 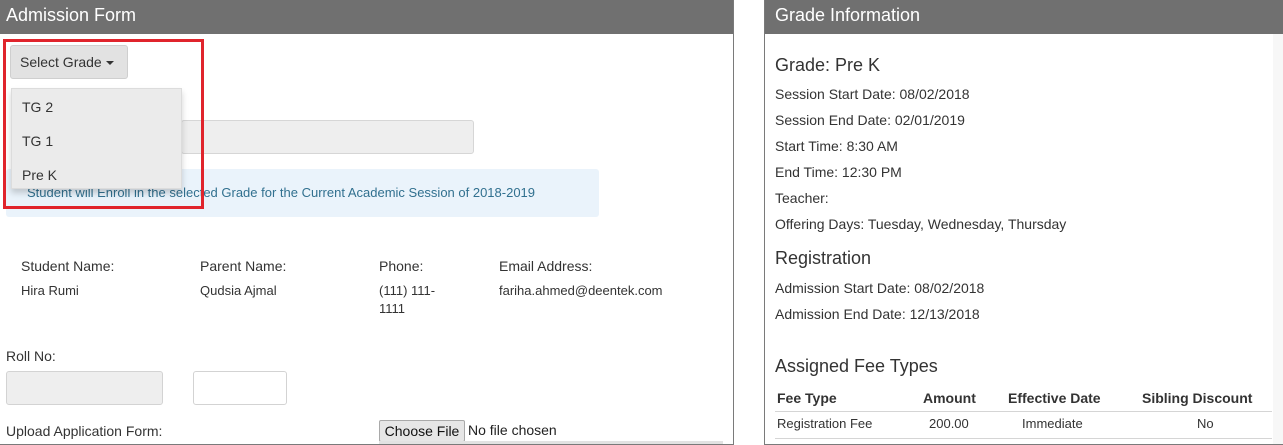 What do you see at coordinates (581, 290) in the screenshot?
I see `email-value: fariha.ahmed@deentek.com` at bounding box center [581, 290].